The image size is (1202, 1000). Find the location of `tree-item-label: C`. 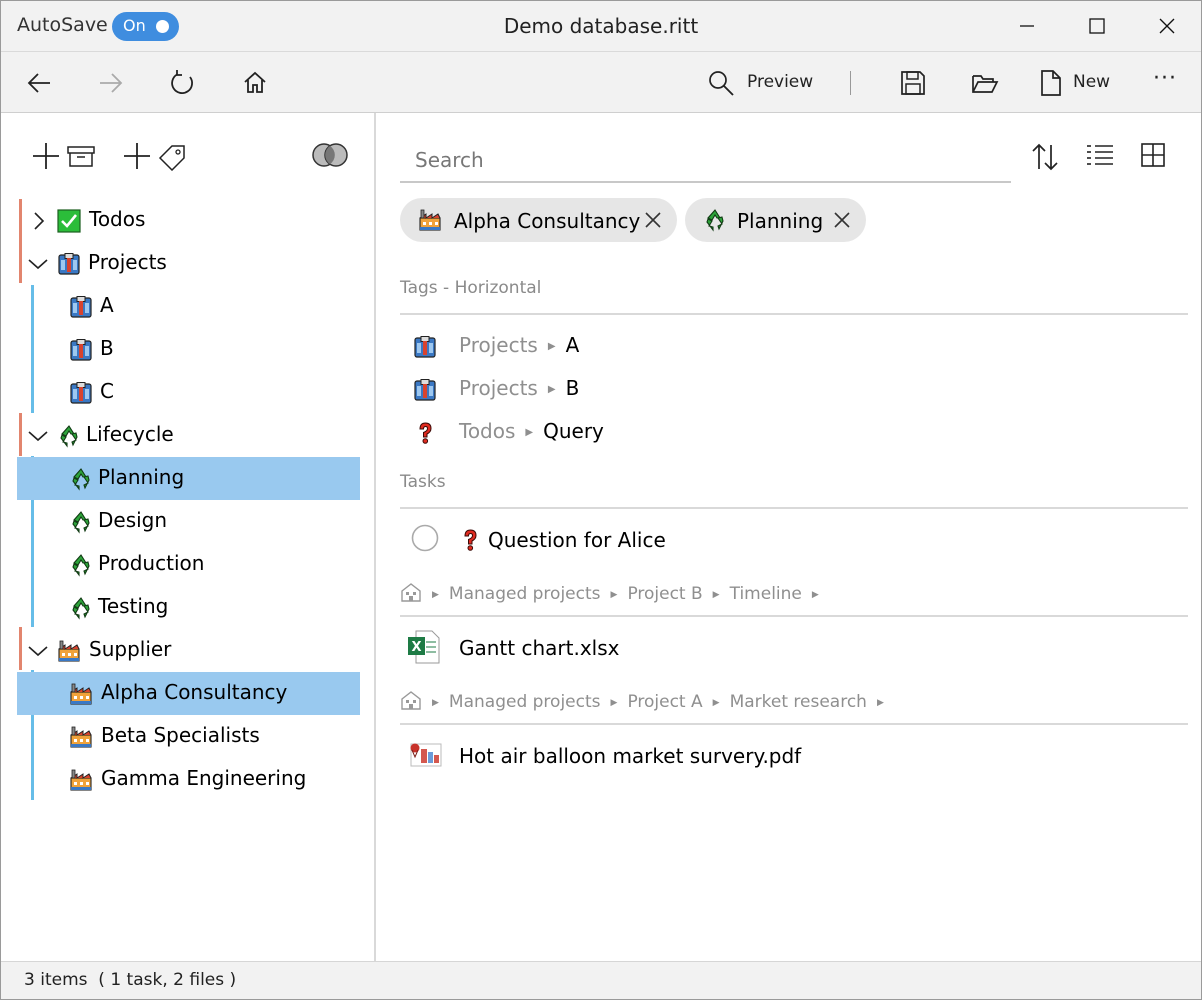

tree-item-label: C is located at coordinates (107, 391).